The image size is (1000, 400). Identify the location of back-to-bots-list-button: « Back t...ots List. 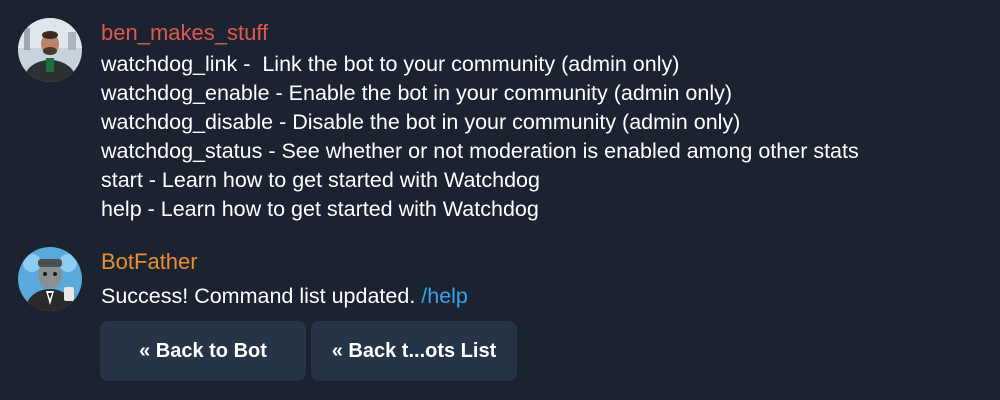
(414, 351).